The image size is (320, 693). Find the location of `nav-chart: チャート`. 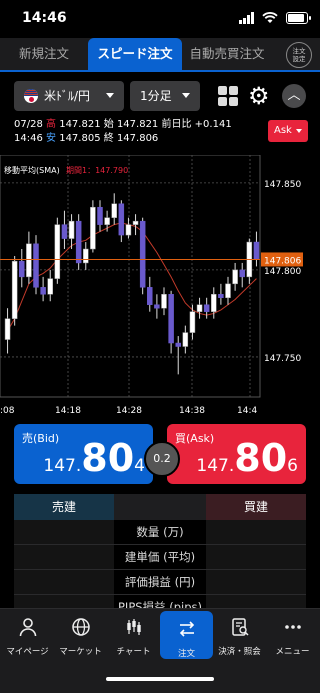

nav-chart: チャート is located at coordinates (133, 633).